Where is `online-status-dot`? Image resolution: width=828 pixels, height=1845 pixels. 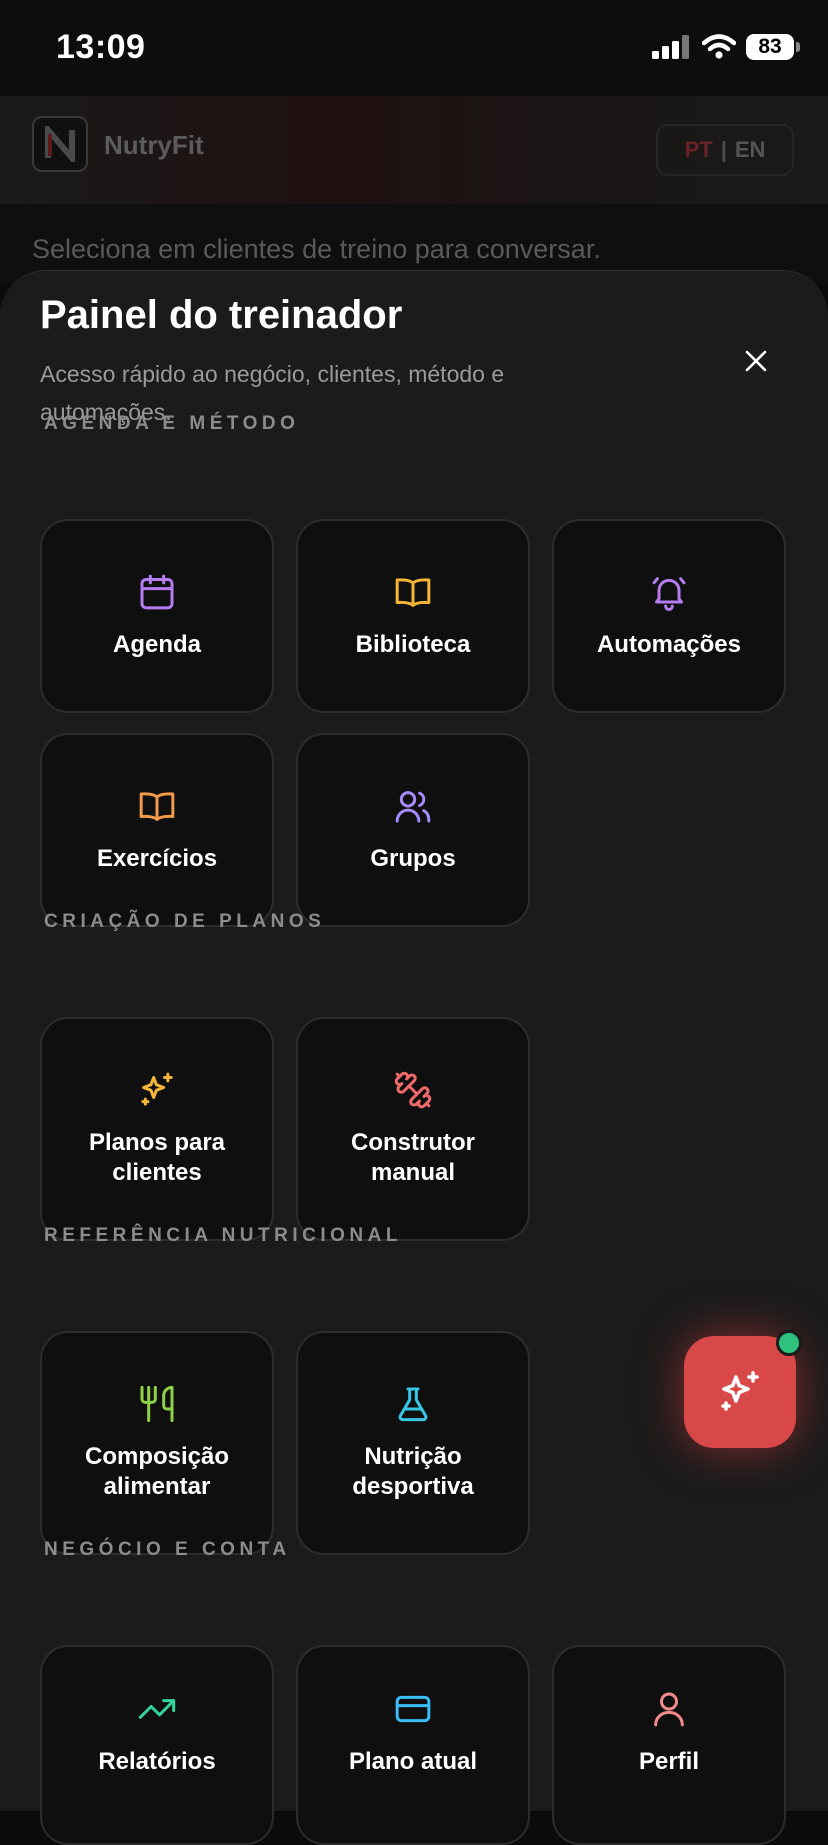
online-status-dot is located at coordinates (789, 1343).